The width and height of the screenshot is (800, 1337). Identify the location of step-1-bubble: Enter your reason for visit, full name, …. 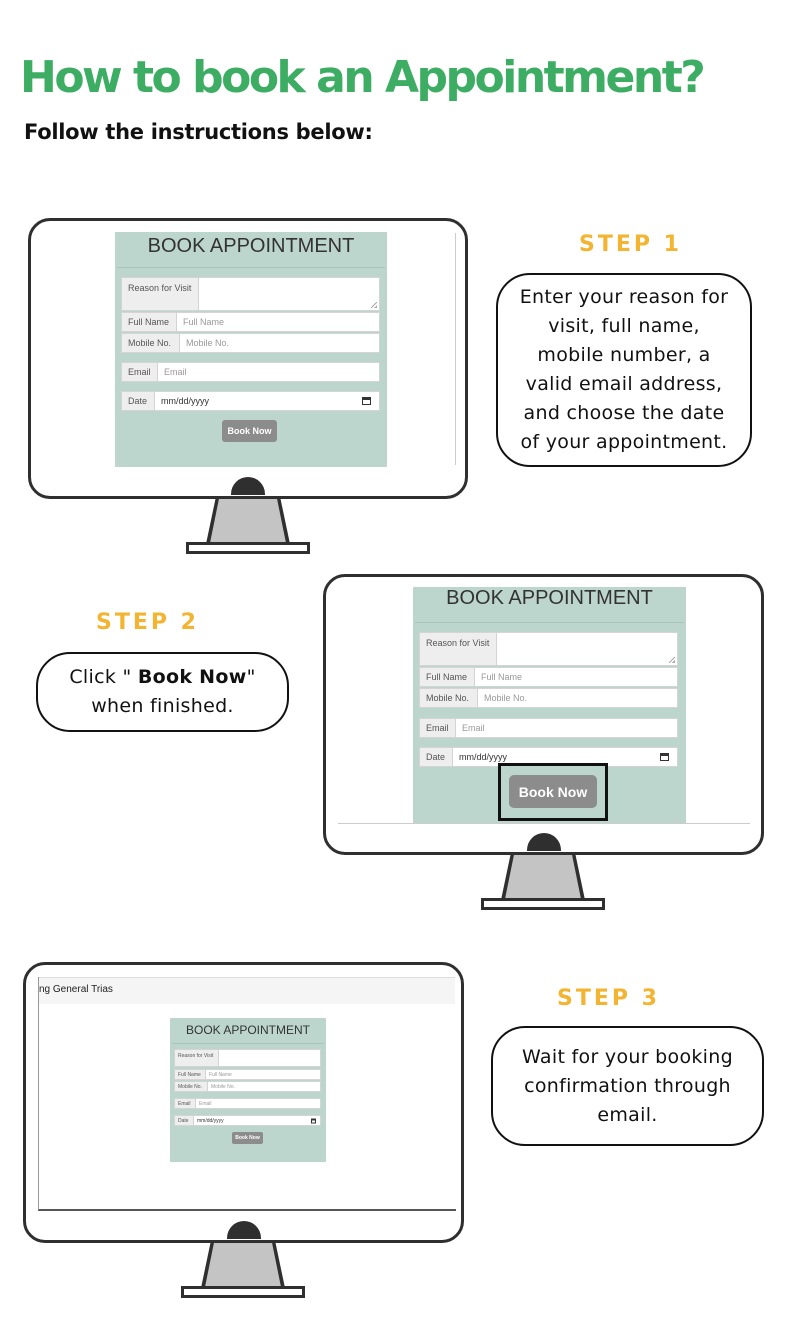
(624, 370).